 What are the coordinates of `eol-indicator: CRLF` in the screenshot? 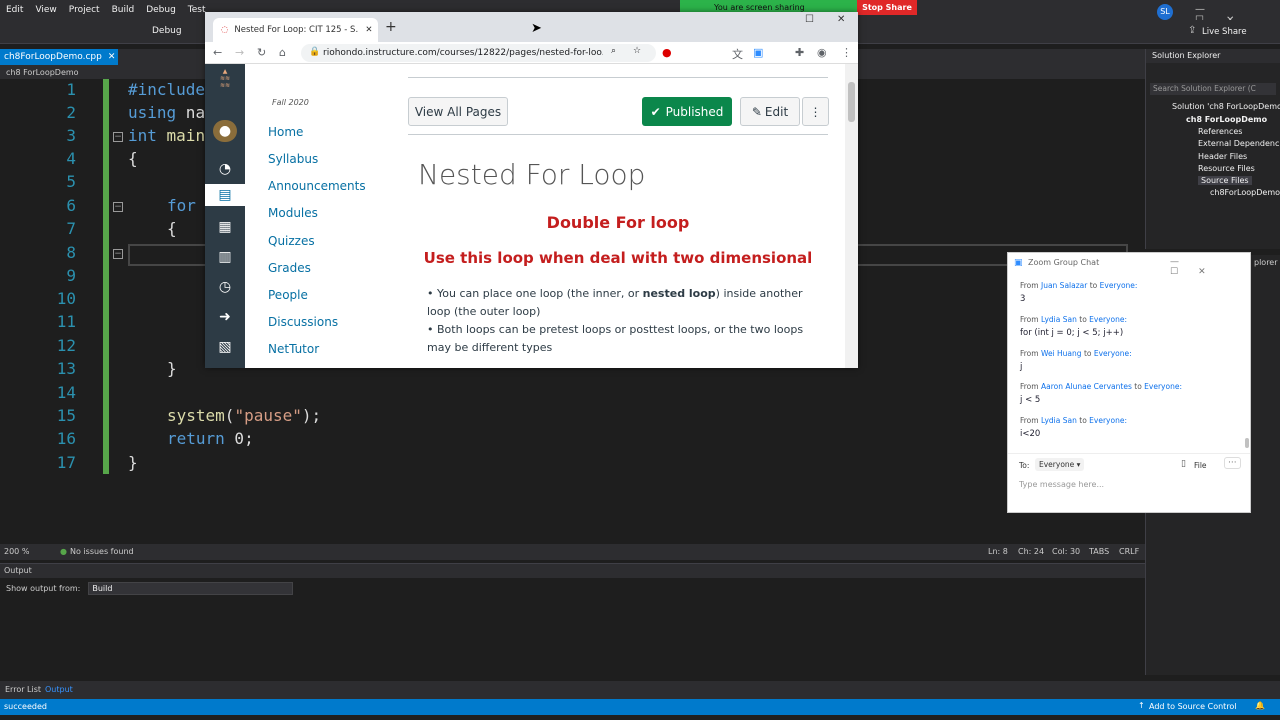 It's located at (1129, 551).